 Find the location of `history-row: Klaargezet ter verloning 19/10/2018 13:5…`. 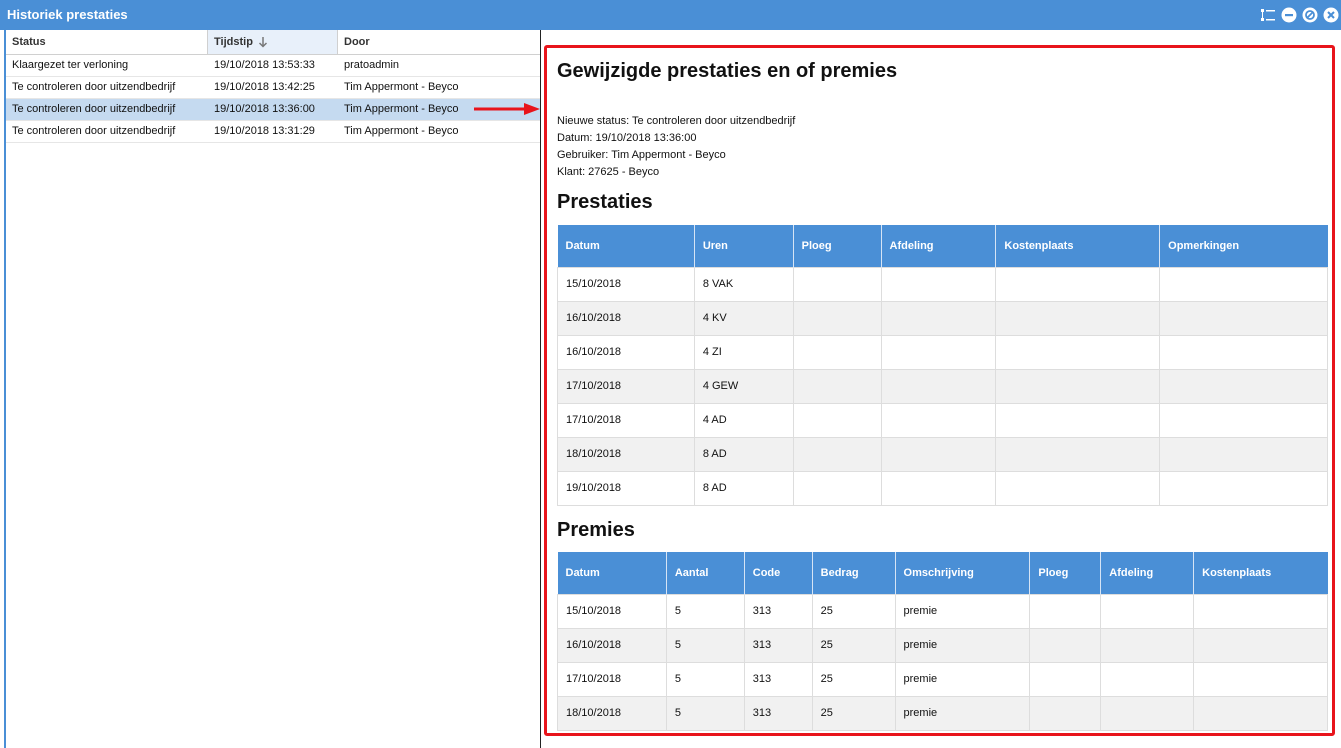

history-row: Klaargezet ter verloning 19/10/2018 13:5… is located at coordinates (273, 66).